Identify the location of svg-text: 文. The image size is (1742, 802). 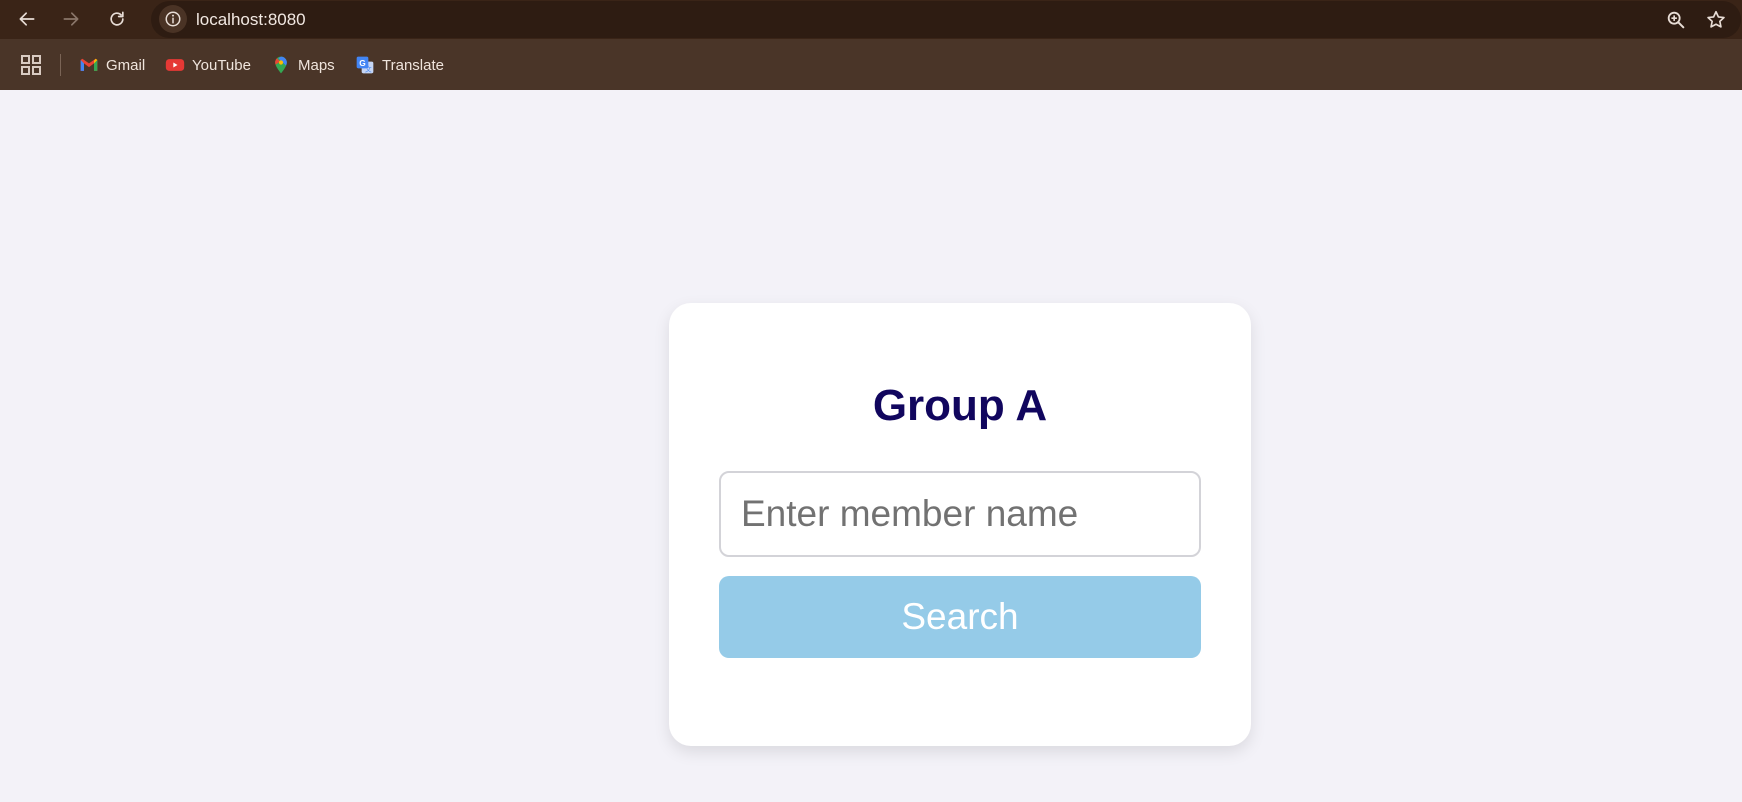
(368, 69).